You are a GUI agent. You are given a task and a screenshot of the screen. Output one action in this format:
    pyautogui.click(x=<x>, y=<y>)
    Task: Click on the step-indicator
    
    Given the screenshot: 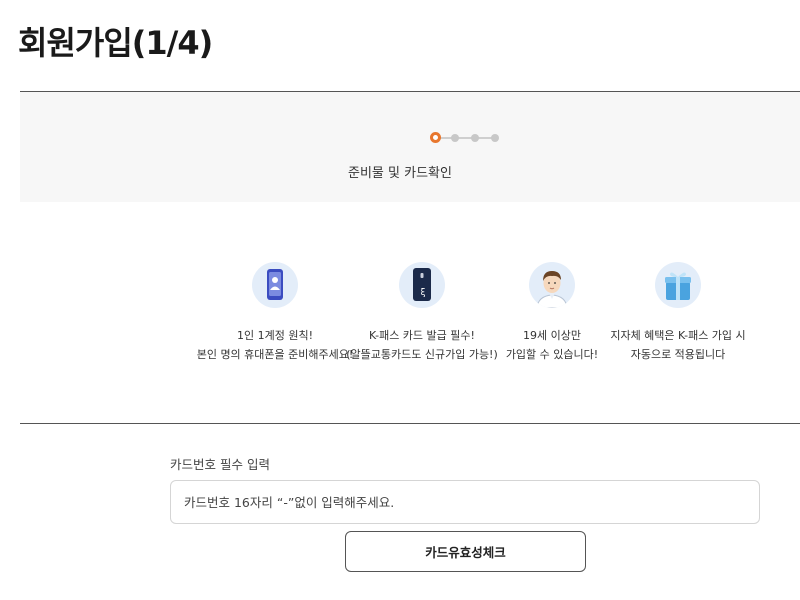 What is the action you would take?
    pyautogui.click(x=470, y=138)
    